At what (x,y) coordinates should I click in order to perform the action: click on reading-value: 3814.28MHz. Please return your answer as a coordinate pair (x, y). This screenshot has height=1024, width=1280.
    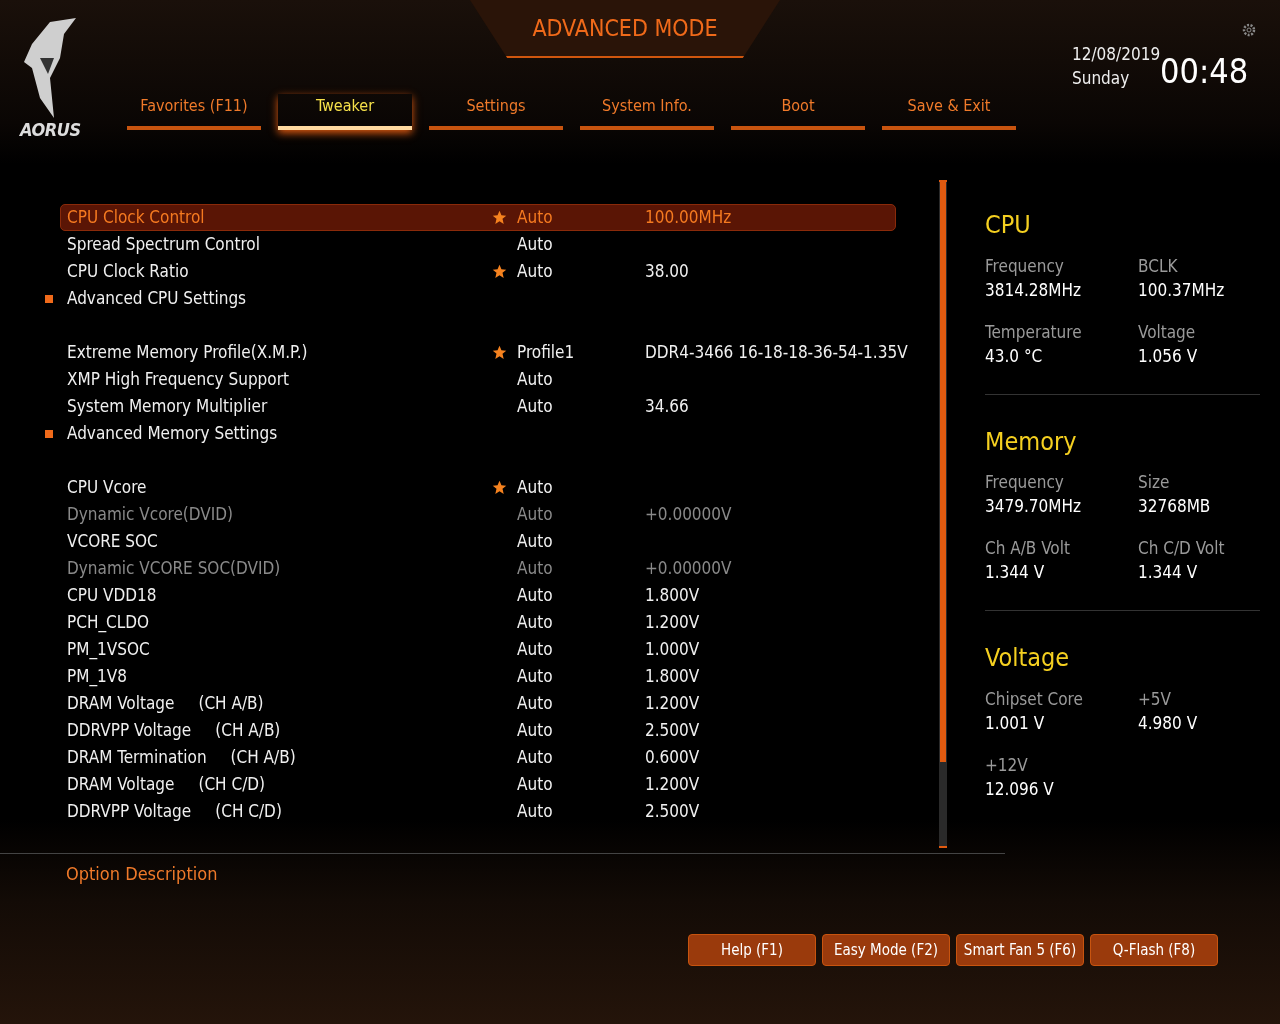
    Looking at the image, I should click on (1033, 290).